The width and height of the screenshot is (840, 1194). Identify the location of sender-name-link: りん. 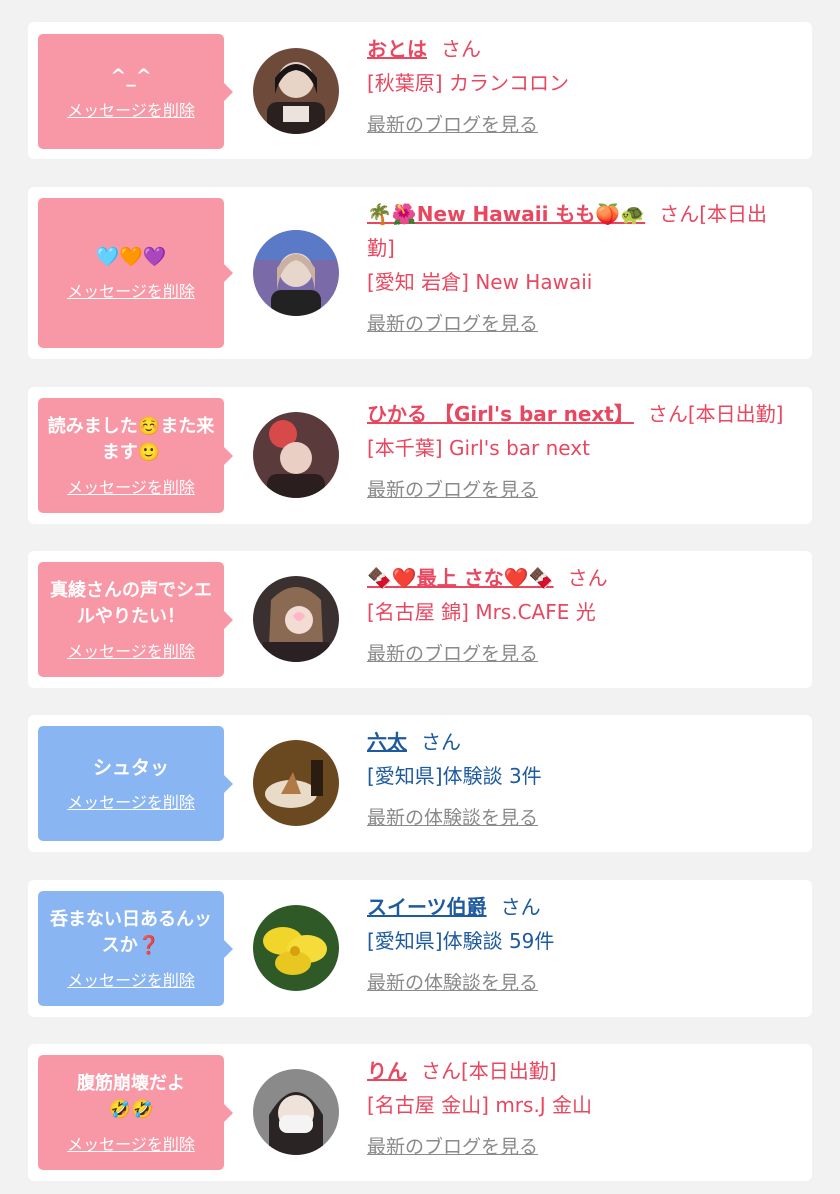
(387, 1071).